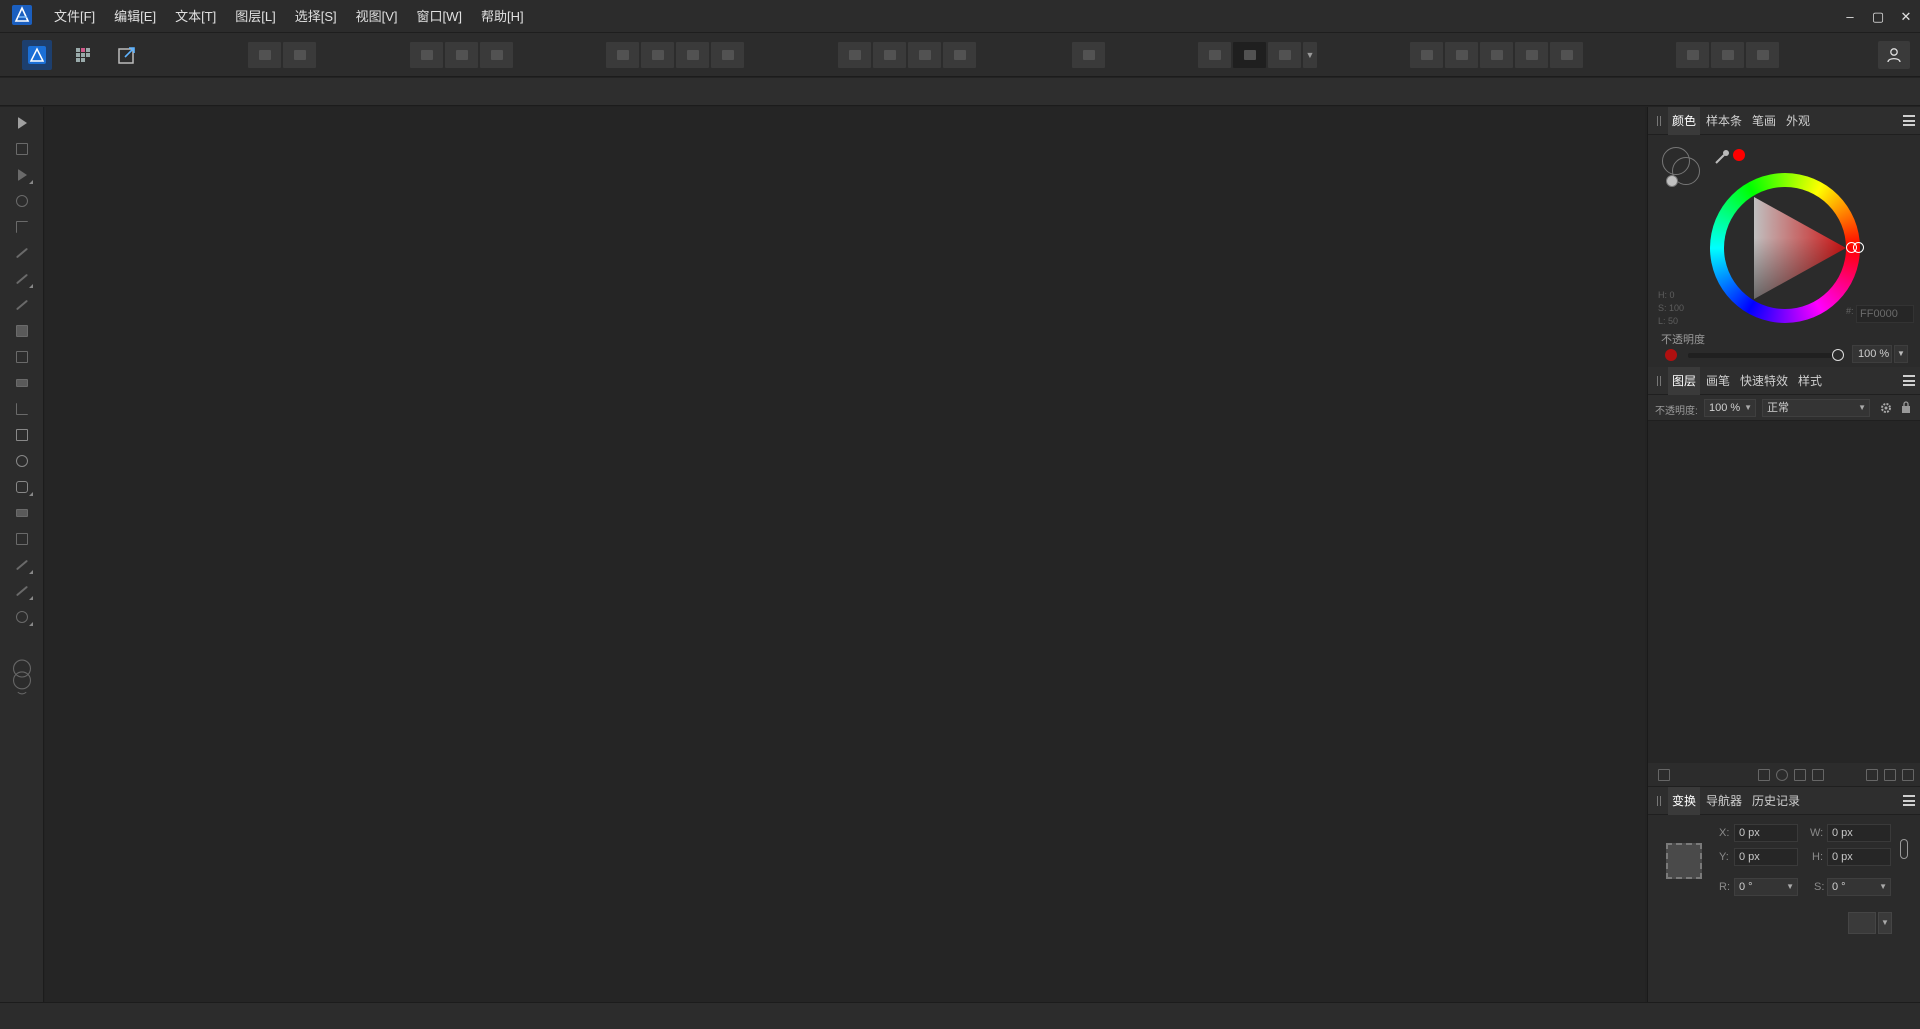  Describe the element at coordinates (1850, 16) in the screenshot. I see `minimize-button: ‒` at that location.